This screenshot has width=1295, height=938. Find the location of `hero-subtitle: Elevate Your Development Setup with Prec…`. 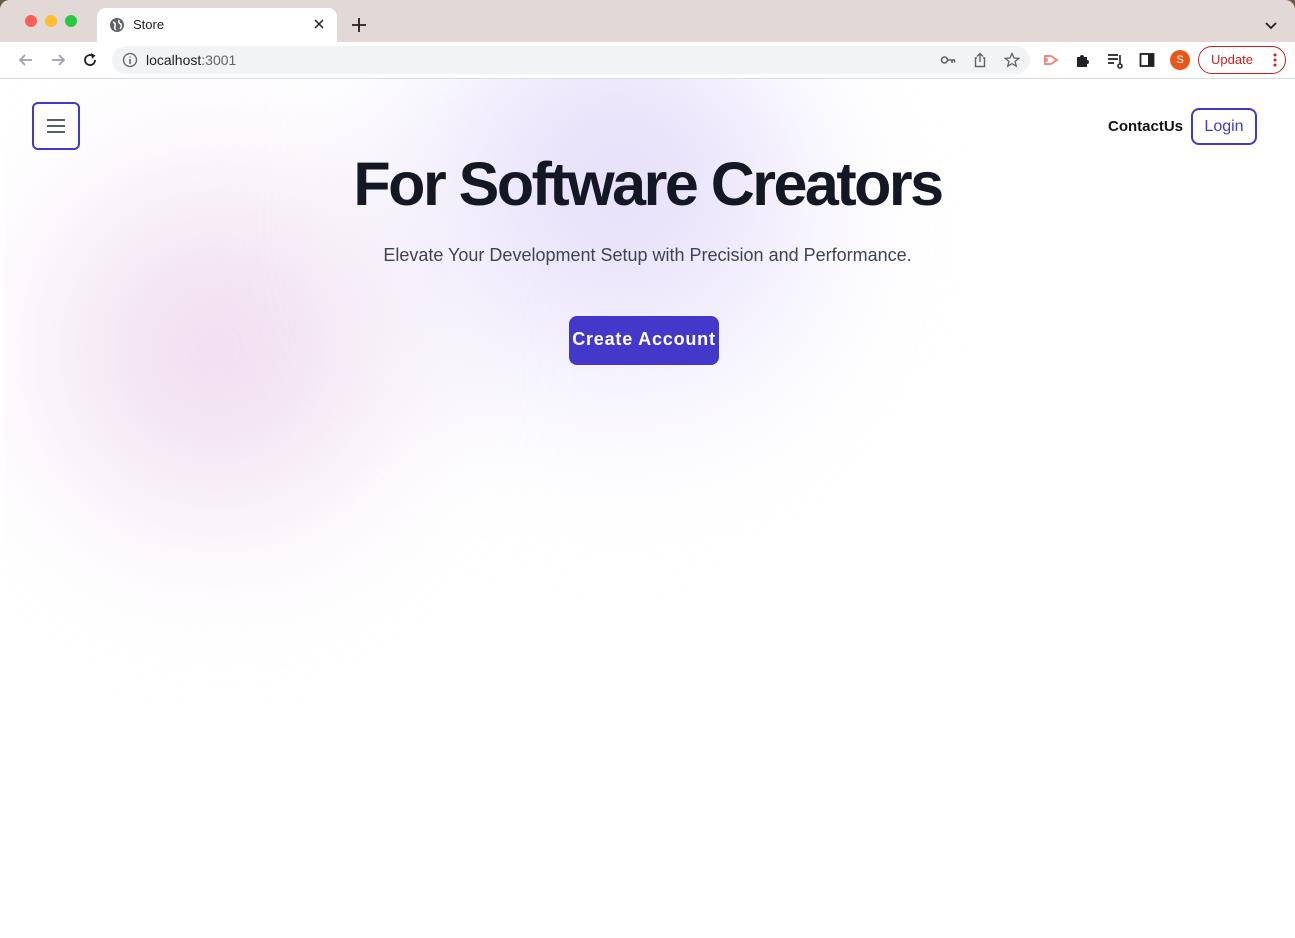

hero-subtitle: Elevate Your Development Setup with Prec… is located at coordinates (647, 255).